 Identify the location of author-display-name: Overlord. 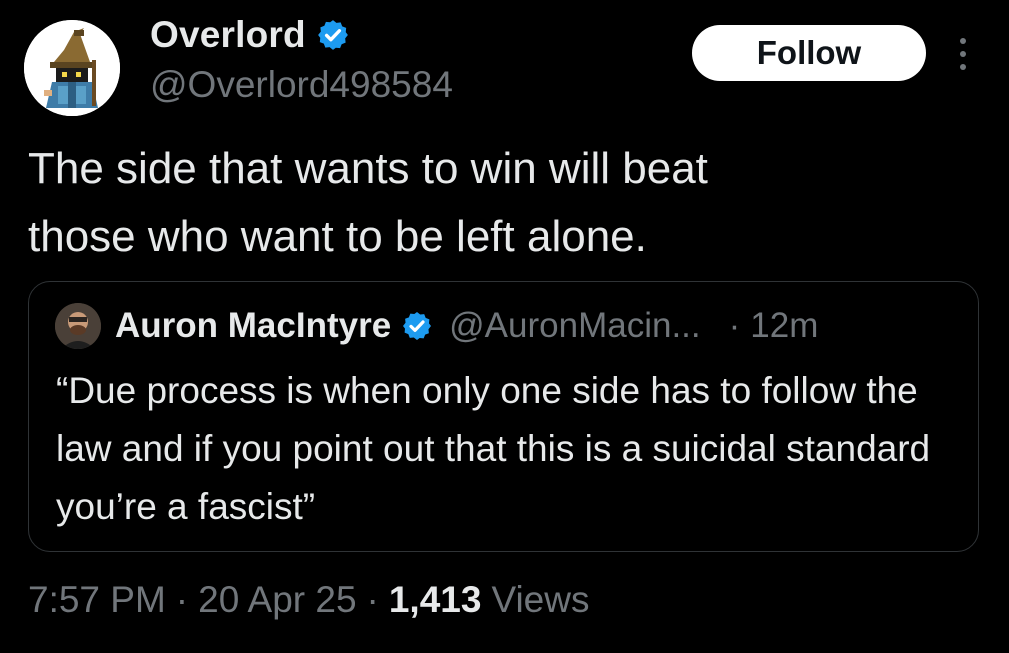
(228, 35).